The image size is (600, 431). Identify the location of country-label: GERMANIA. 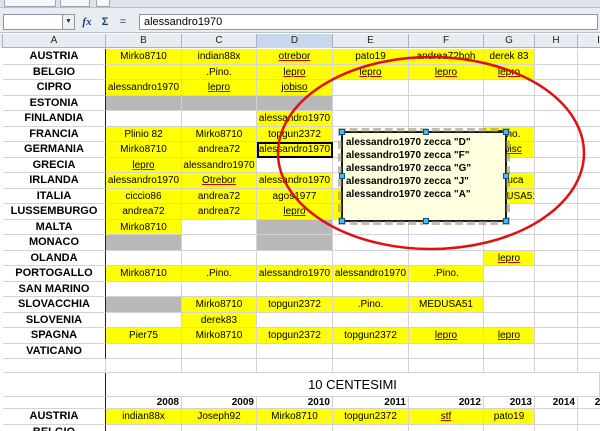
(54, 150).